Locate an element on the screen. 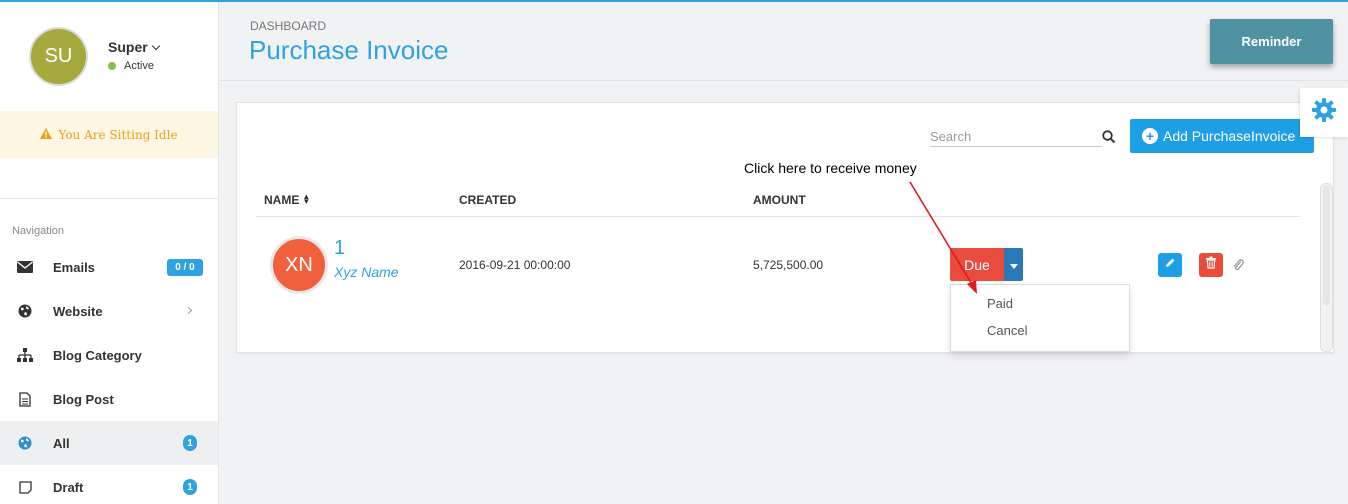 This screenshot has width=1348, height=504. delete-button is located at coordinates (1211, 265).